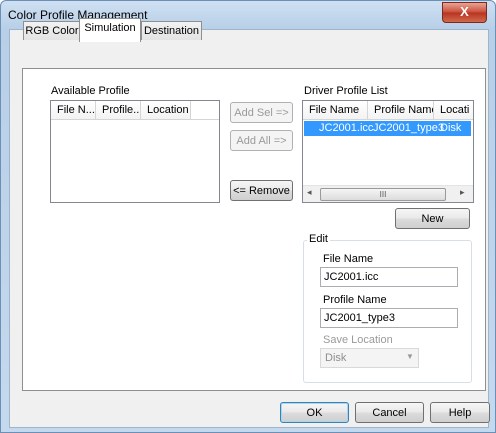  Describe the element at coordinates (462, 192) in the screenshot. I see `scroll-right-icon: ▸` at that location.